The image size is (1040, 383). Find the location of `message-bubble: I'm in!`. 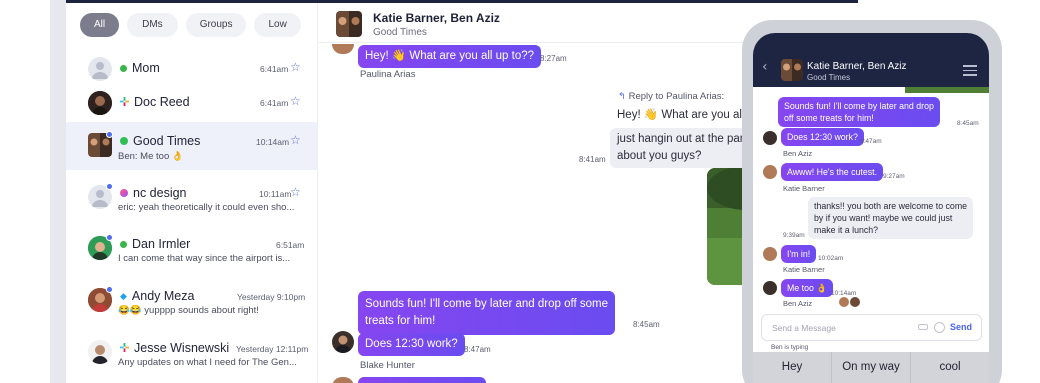

message-bubble: I'm in! is located at coordinates (799, 254).